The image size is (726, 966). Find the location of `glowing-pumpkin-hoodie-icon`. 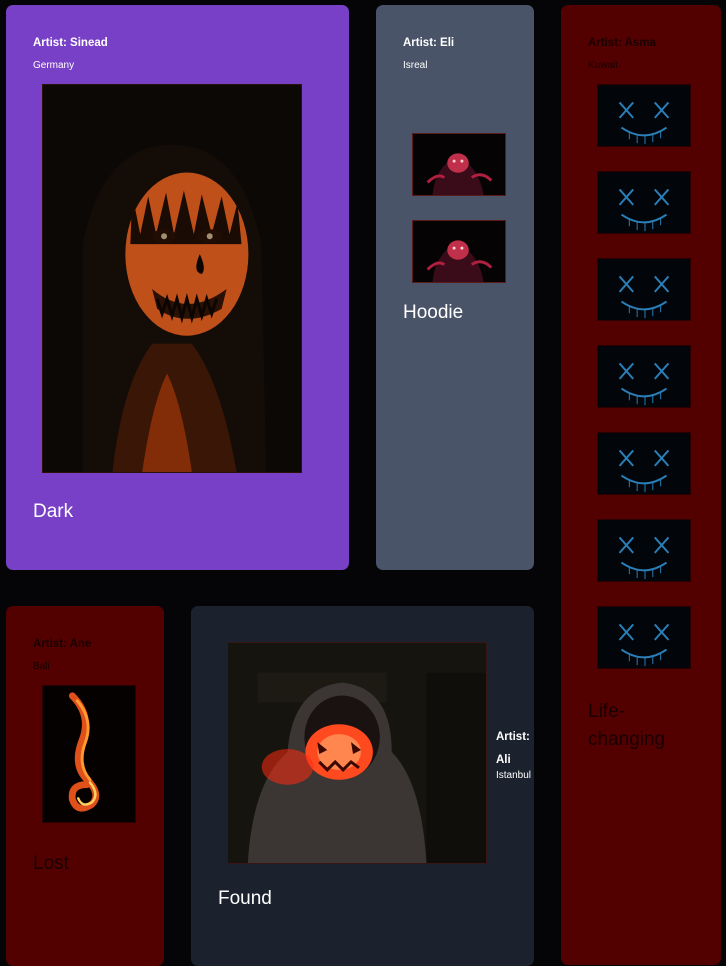

glowing-pumpkin-hoodie-icon is located at coordinates (357, 753).